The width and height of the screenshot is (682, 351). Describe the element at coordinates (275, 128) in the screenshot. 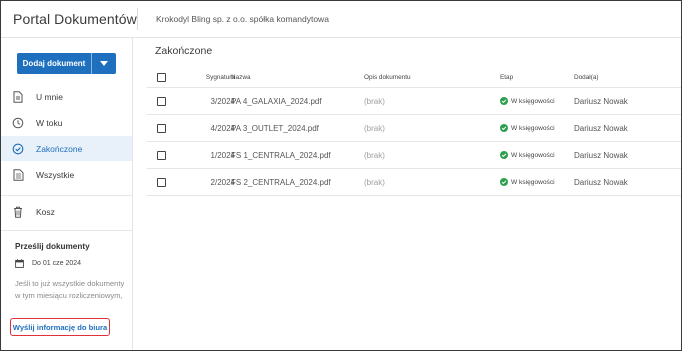

I see `file-name-cell: PA 3_OUTLET_2024.pdf` at that location.